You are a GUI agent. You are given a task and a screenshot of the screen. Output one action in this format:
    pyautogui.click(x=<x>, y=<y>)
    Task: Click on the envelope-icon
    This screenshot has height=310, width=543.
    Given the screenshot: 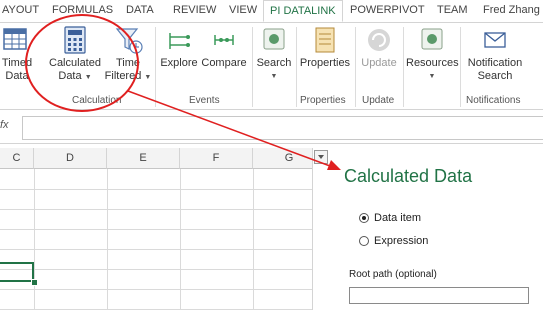 What is the action you would take?
    pyautogui.click(x=495, y=40)
    